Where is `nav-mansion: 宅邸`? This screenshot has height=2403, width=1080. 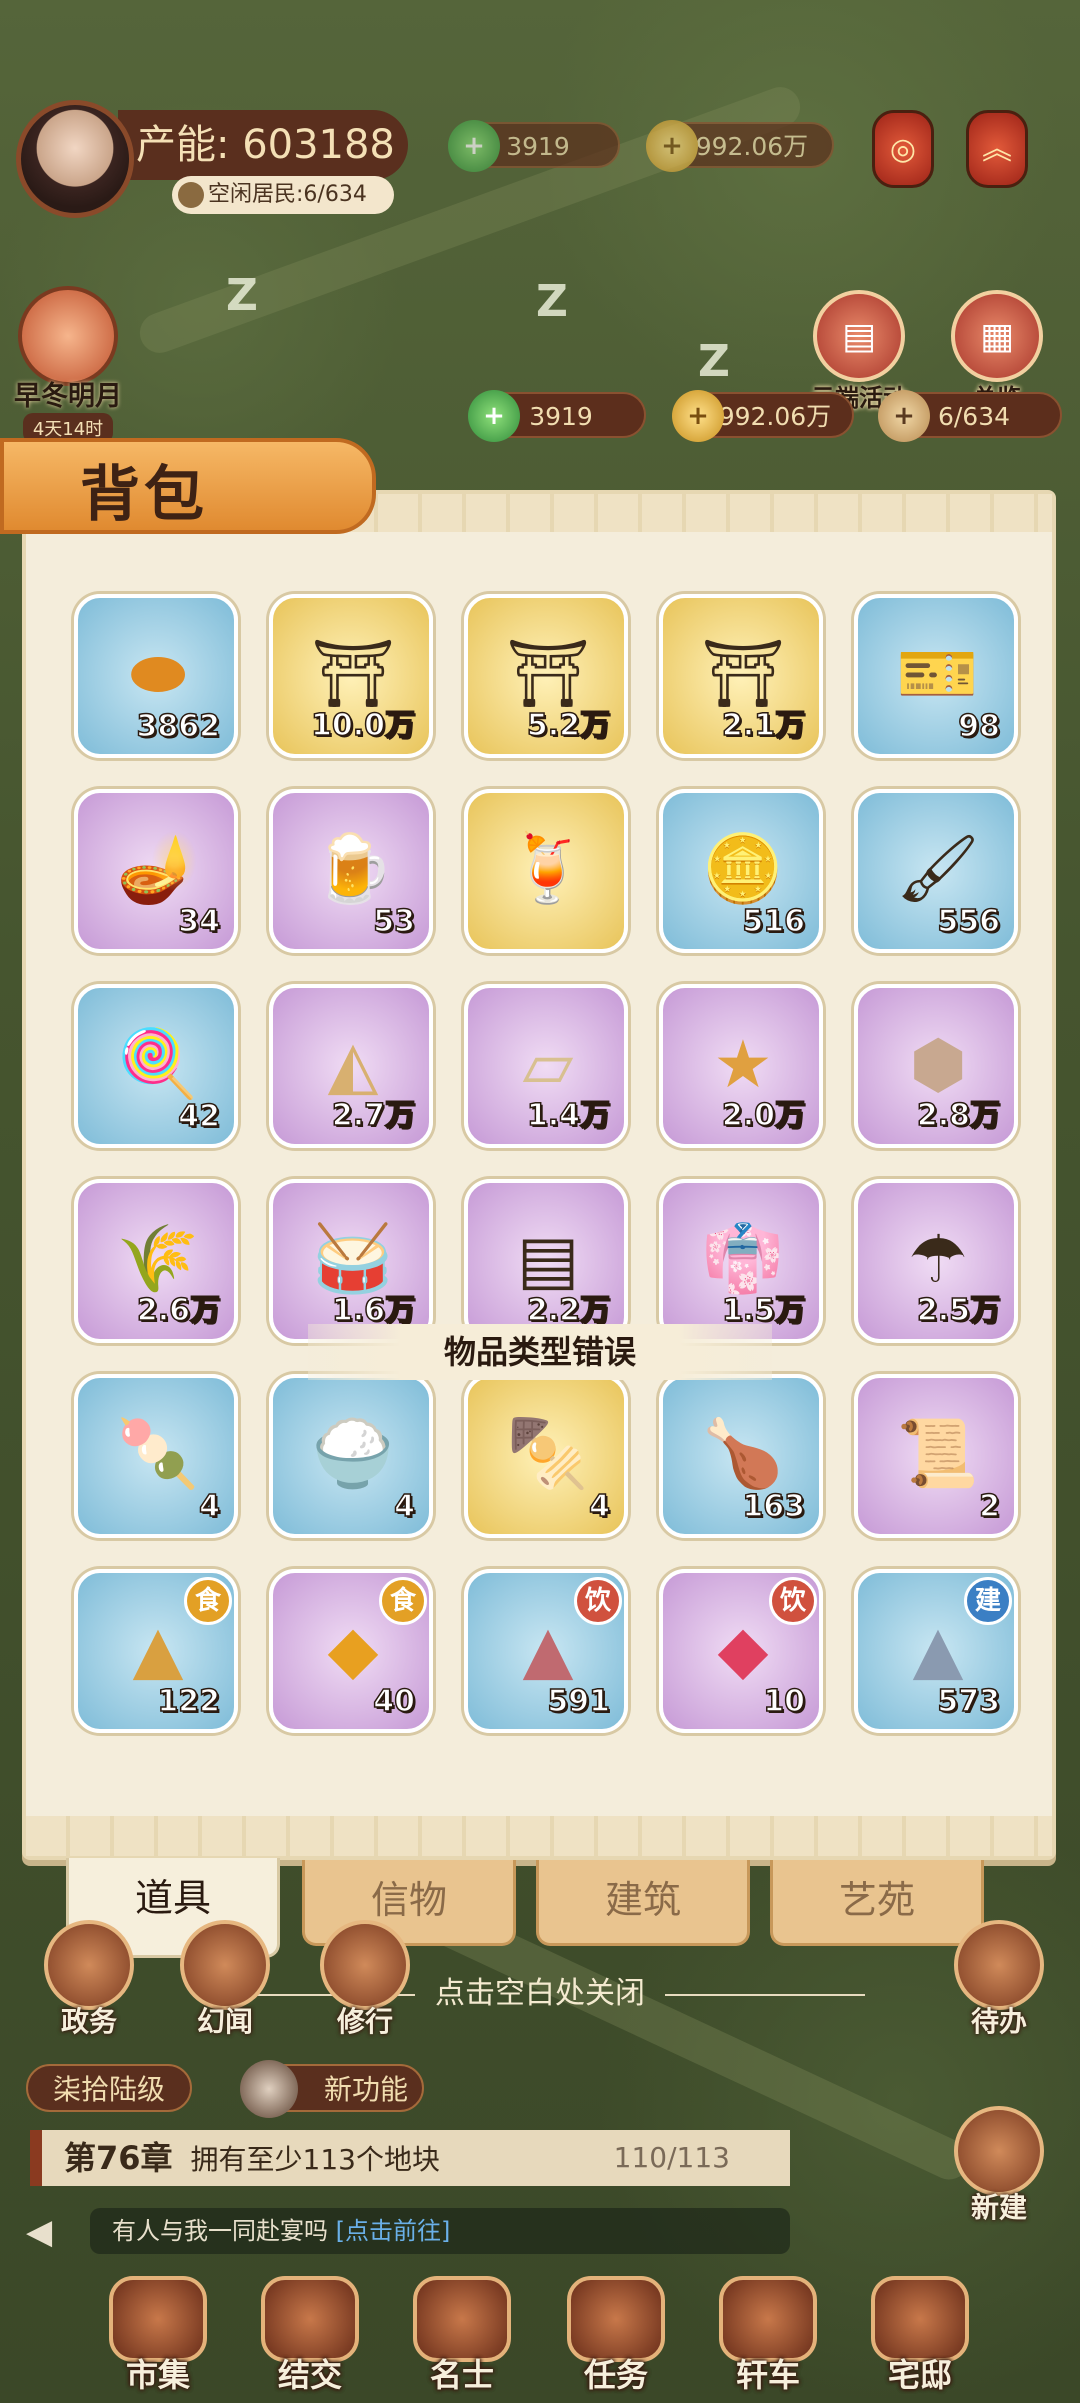 nav-mansion: 宅邸 is located at coordinates (920, 2336).